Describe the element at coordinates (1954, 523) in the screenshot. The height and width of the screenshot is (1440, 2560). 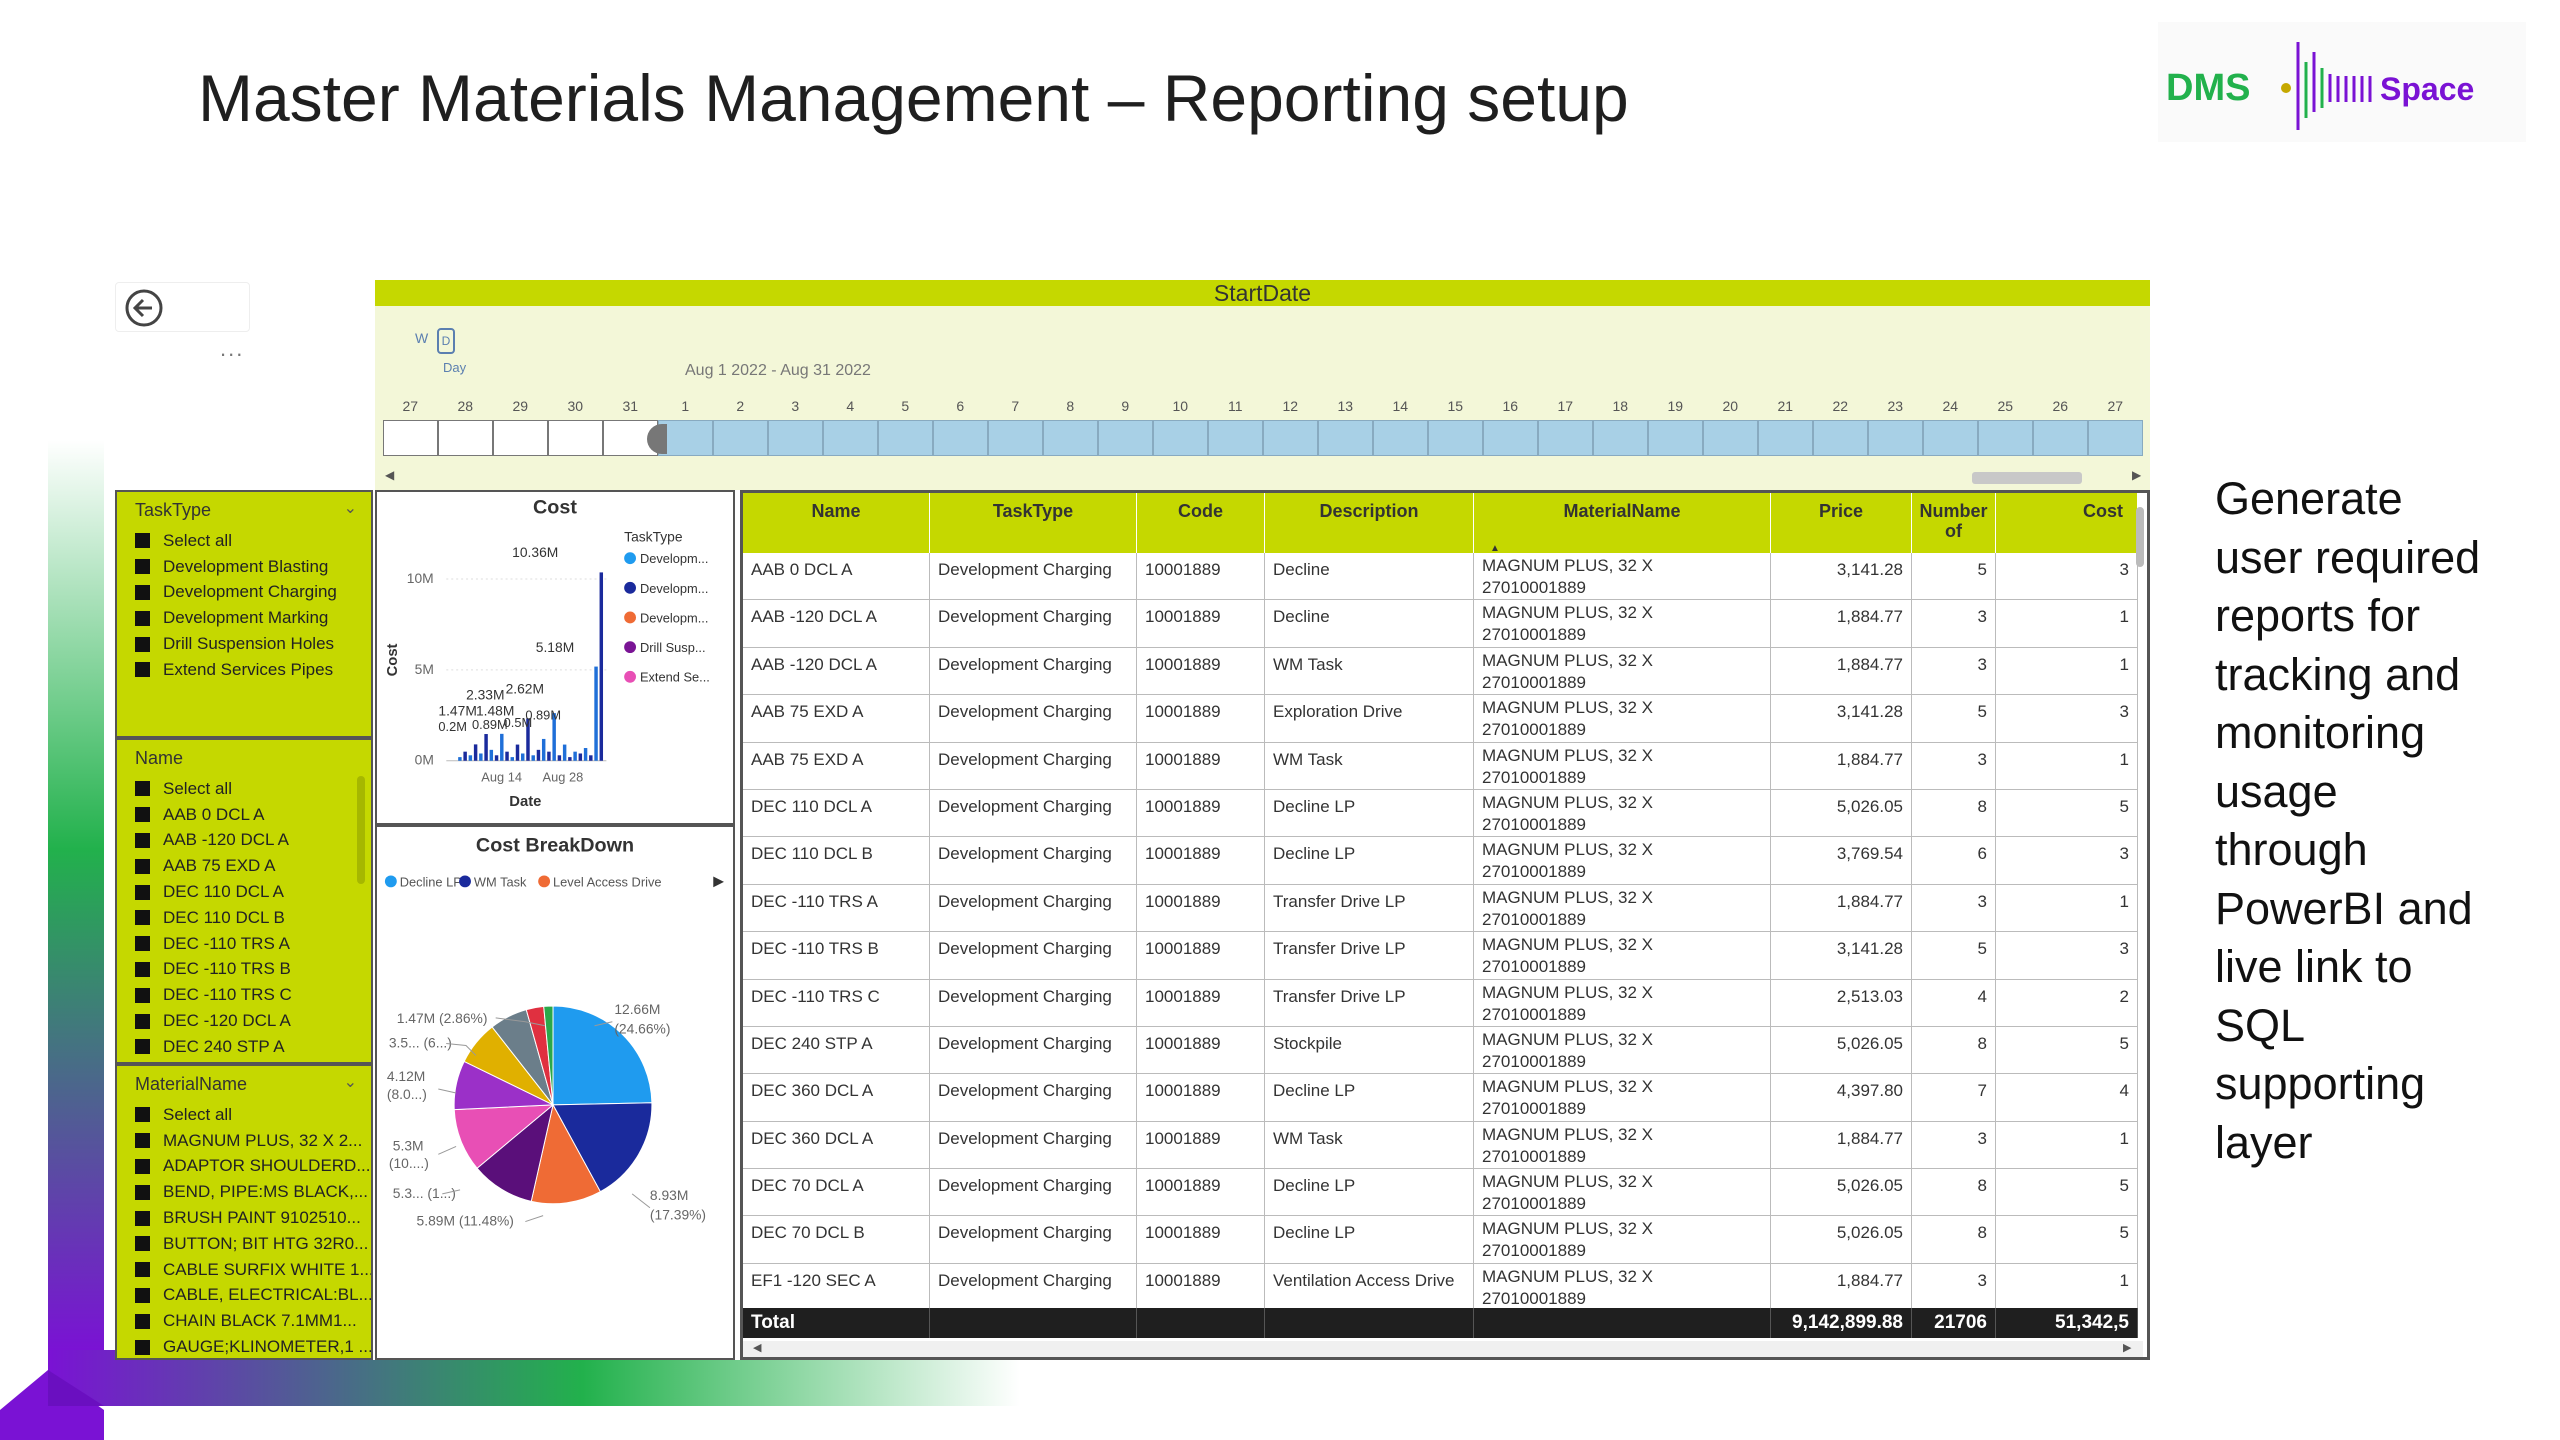
I see `column-header: Number of` at that location.